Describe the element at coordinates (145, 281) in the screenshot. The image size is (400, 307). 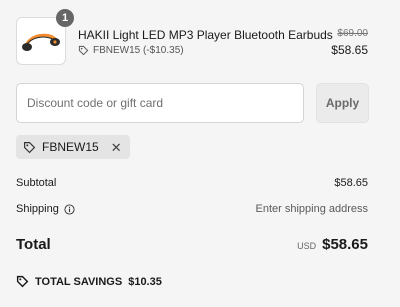
I see `savings-value: $10.35` at that location.